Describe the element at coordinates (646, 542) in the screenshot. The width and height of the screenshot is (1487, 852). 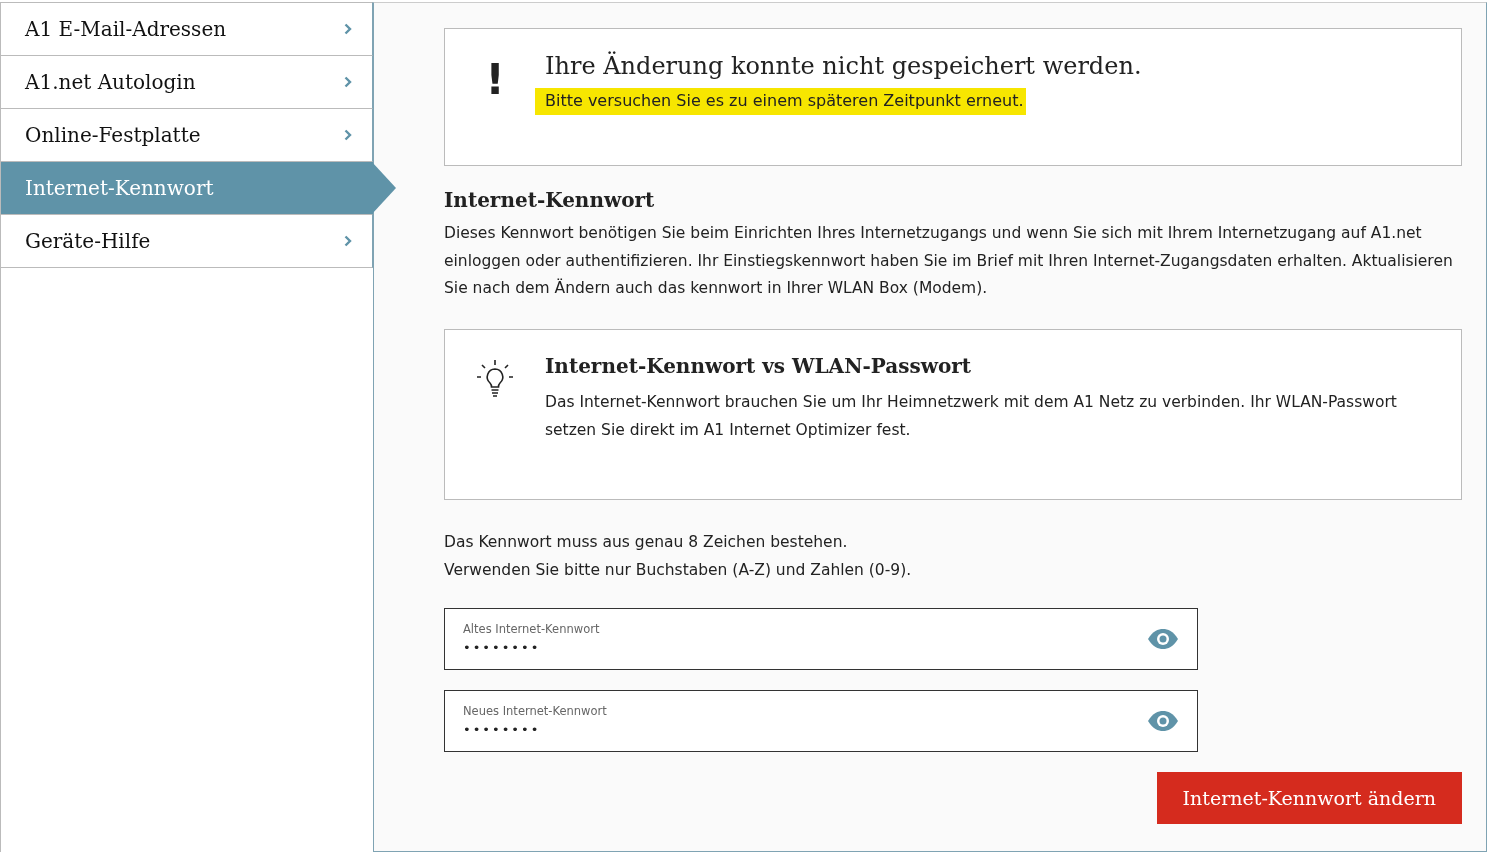
I see `password-rule: Das Kennwort muss aus genau 8 Zeichen bestehen.` at that location.